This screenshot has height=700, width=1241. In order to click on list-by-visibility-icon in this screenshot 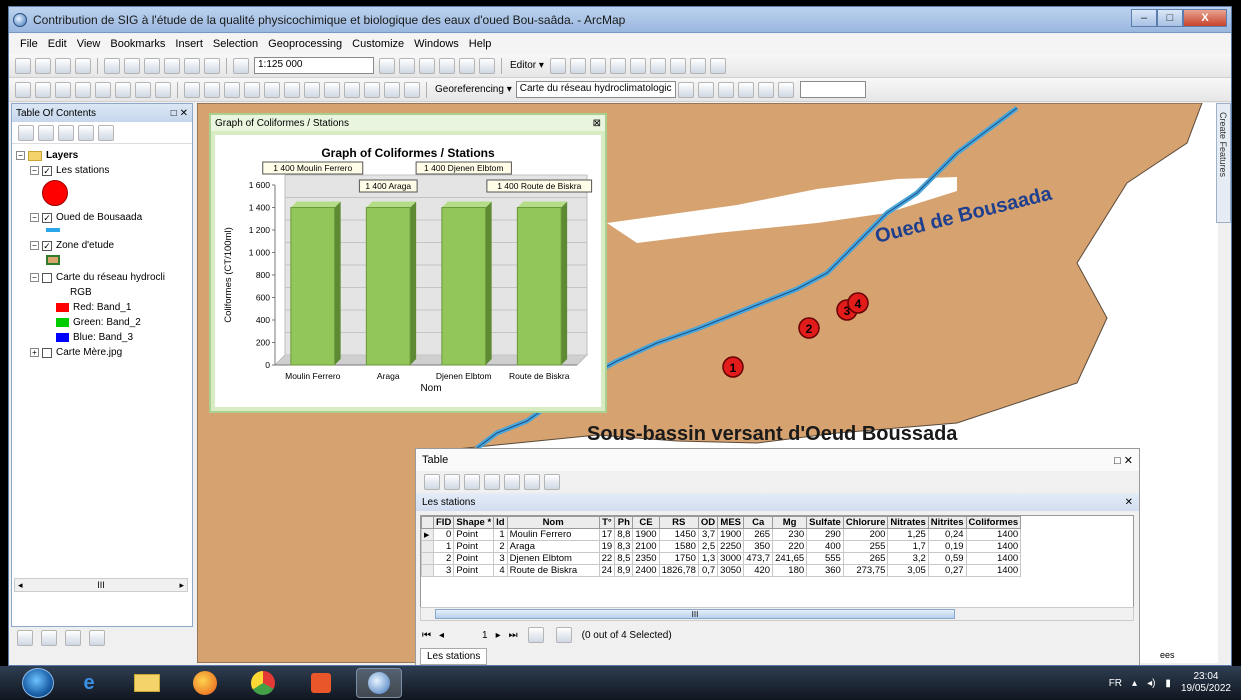, I will do `click(66, 132)`.